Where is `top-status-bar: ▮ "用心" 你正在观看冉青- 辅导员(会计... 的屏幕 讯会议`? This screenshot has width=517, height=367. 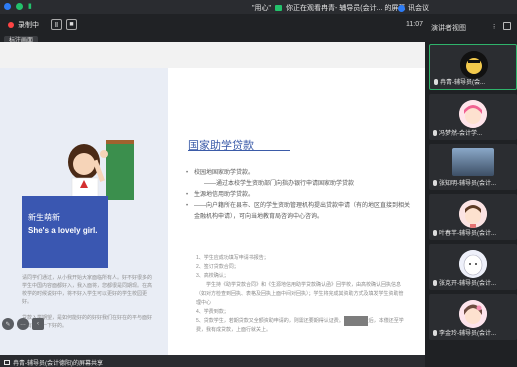
top-status-bar: ▮ "用心" 你正在观看冉青- 辅导员(会计... 的屏幕 讯会议 is located at coordinates (258, 7).